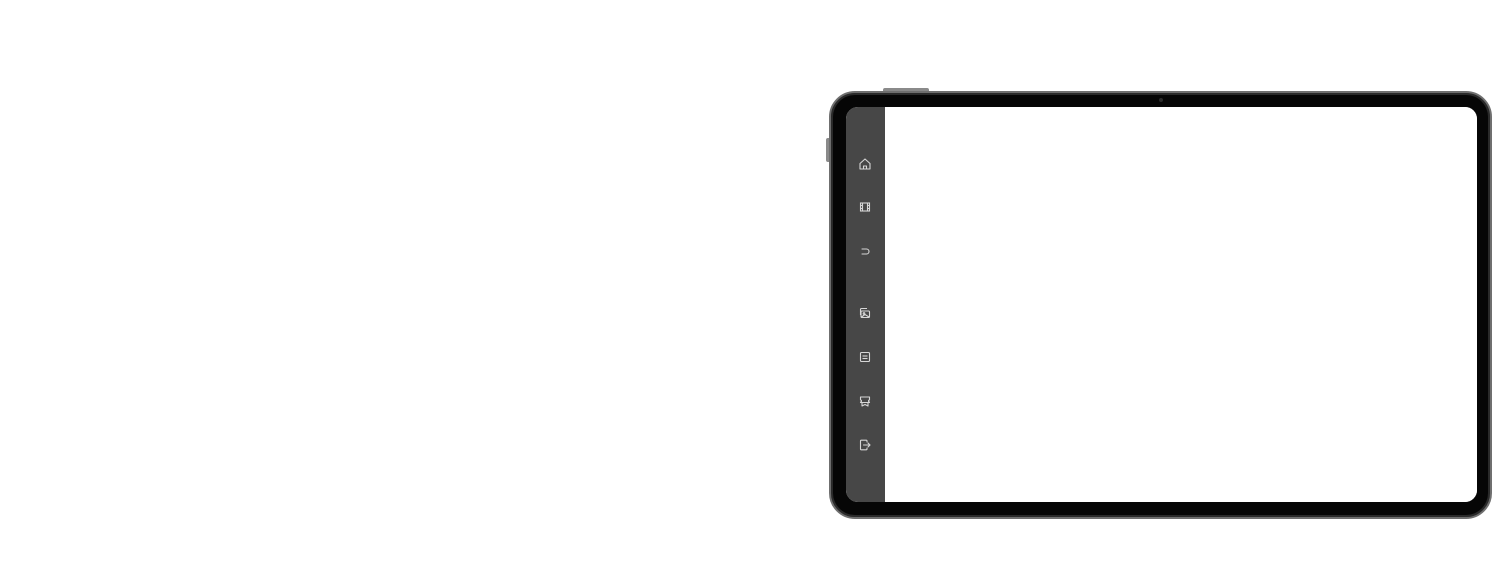  Describe the element at coordinates (865, 304) in the screenshot. I see `sidebar-nav` at that location.